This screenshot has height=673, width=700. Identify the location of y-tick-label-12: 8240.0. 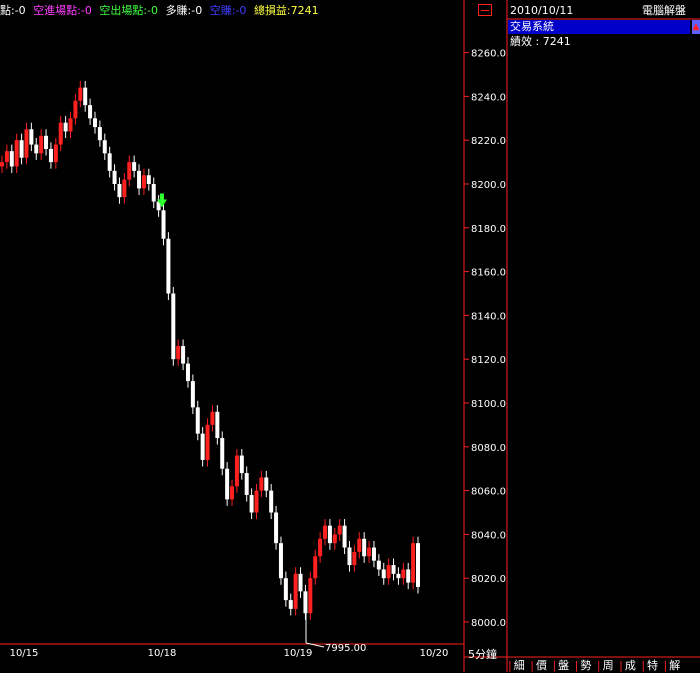
(488, 97).